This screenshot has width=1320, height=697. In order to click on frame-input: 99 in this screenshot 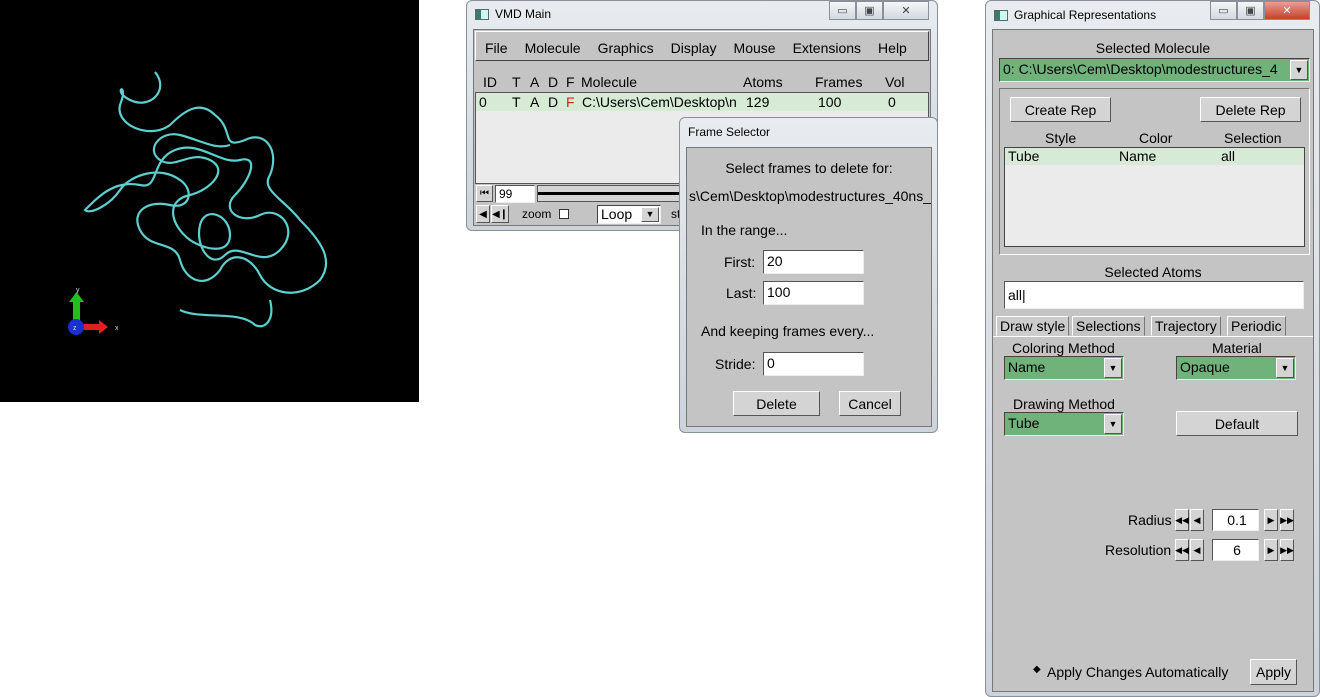, I will do `click(515, 194)`.